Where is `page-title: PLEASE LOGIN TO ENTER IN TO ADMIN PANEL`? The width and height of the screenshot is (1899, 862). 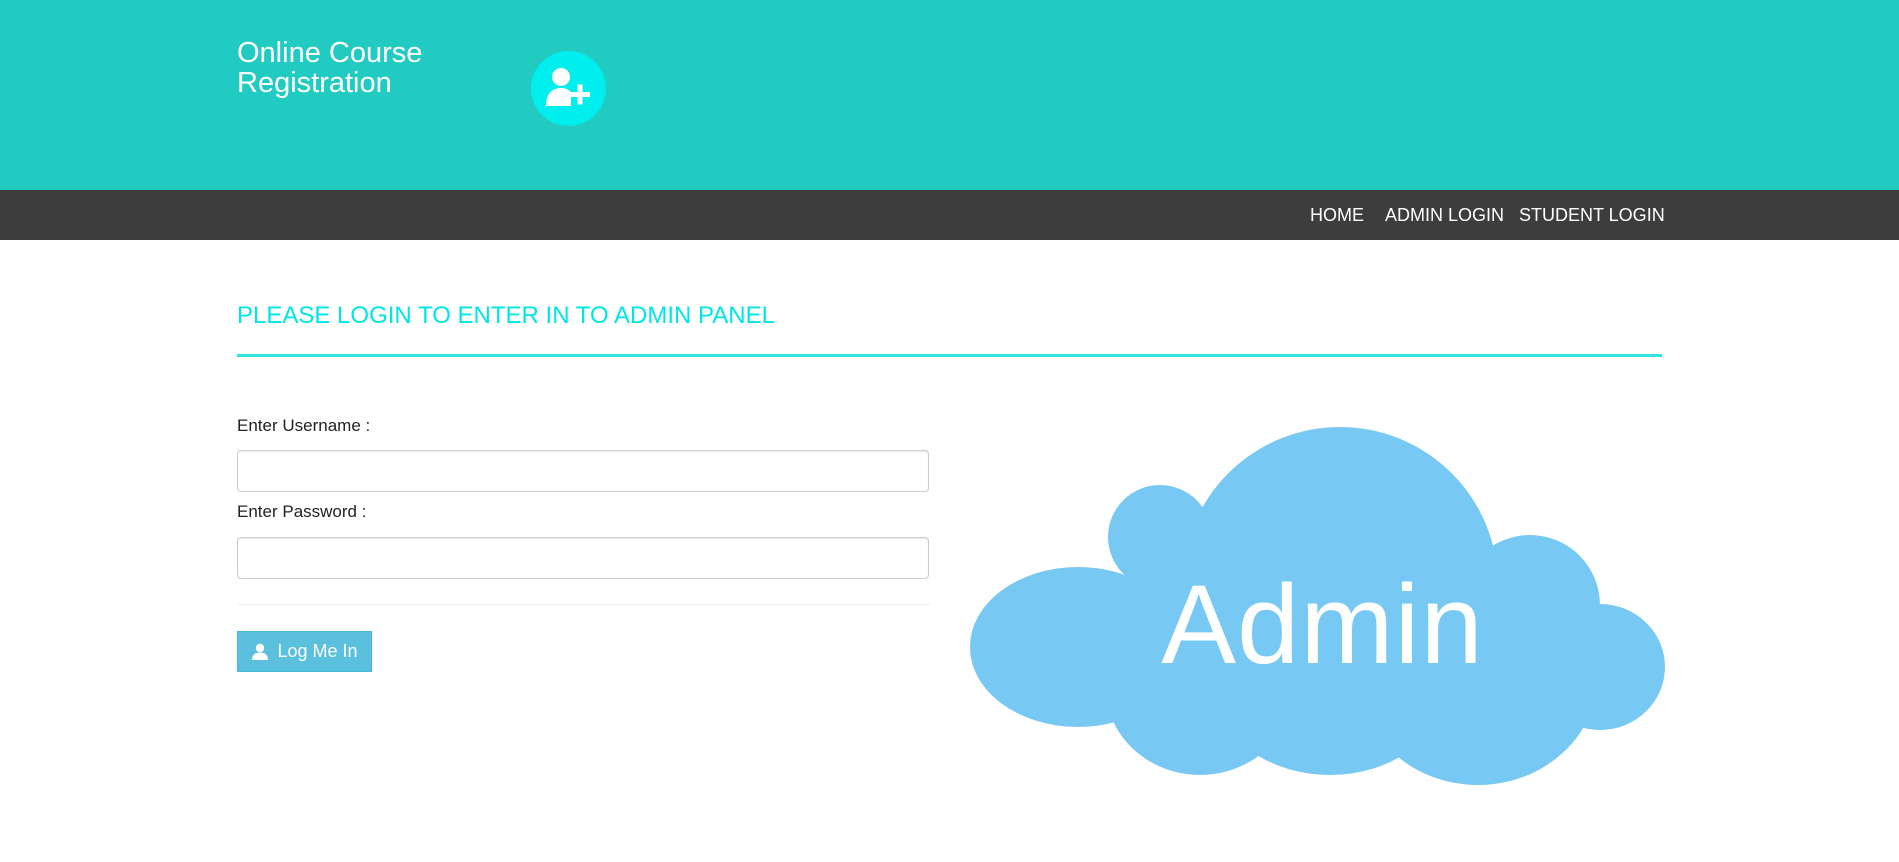
page-title: PLEASE LOGIN TO ENTER IN TO ADMIN PANEL is located at coordinates (506, 315).